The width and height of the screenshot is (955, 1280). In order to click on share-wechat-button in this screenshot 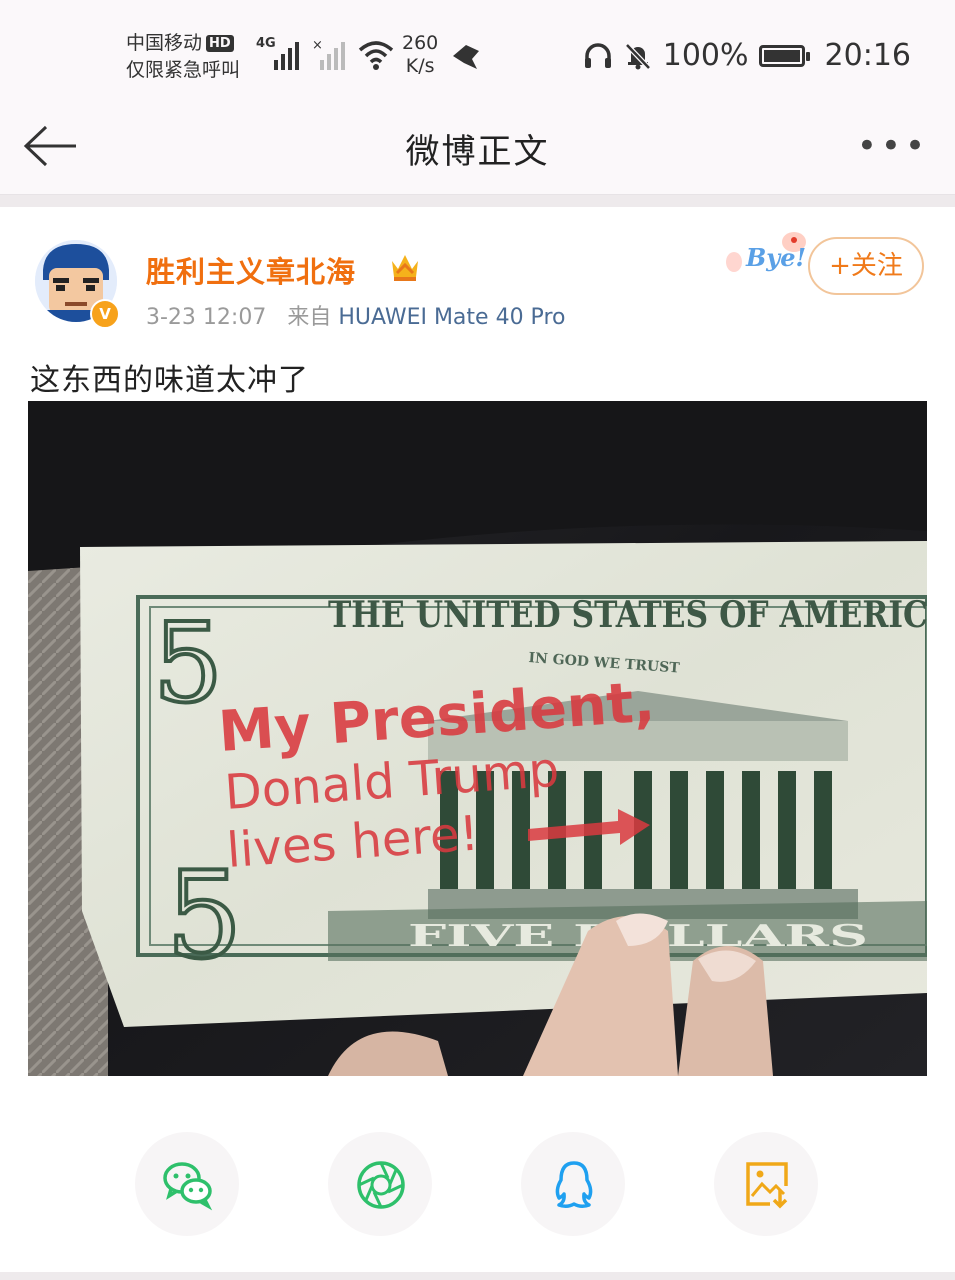, I will do `click(187, 1184)`.